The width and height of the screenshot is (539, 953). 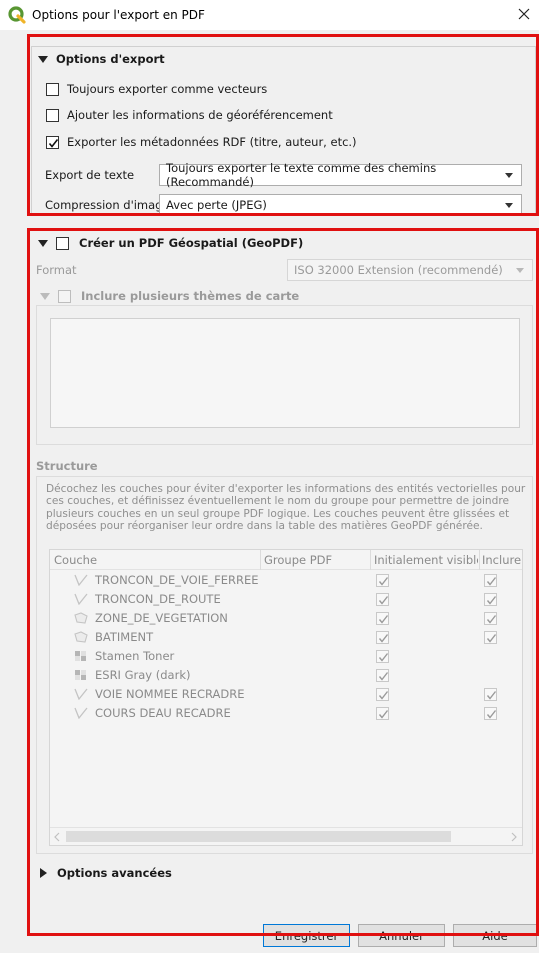 What do you see at coordinates (501, 560) in the screenshot?
I see `column-header-include: Inclure` at bounding box center [501, 560].